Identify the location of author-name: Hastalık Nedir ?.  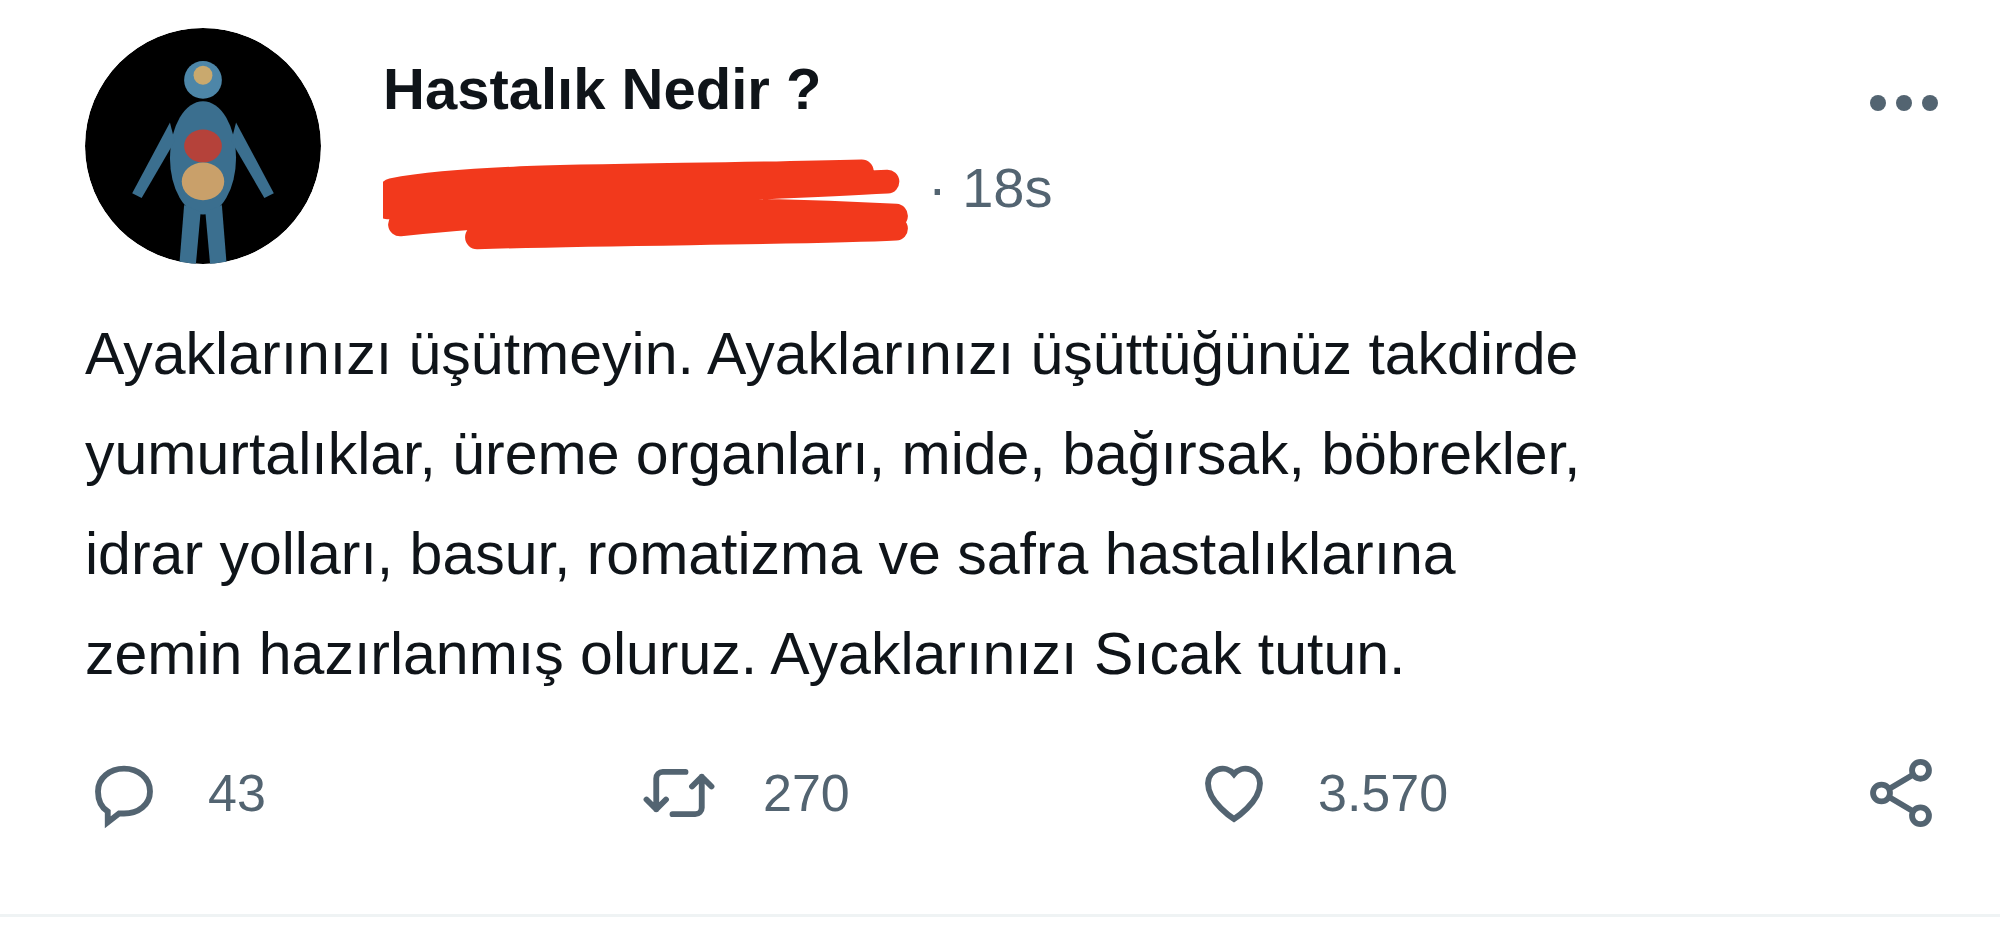
(602, 89).